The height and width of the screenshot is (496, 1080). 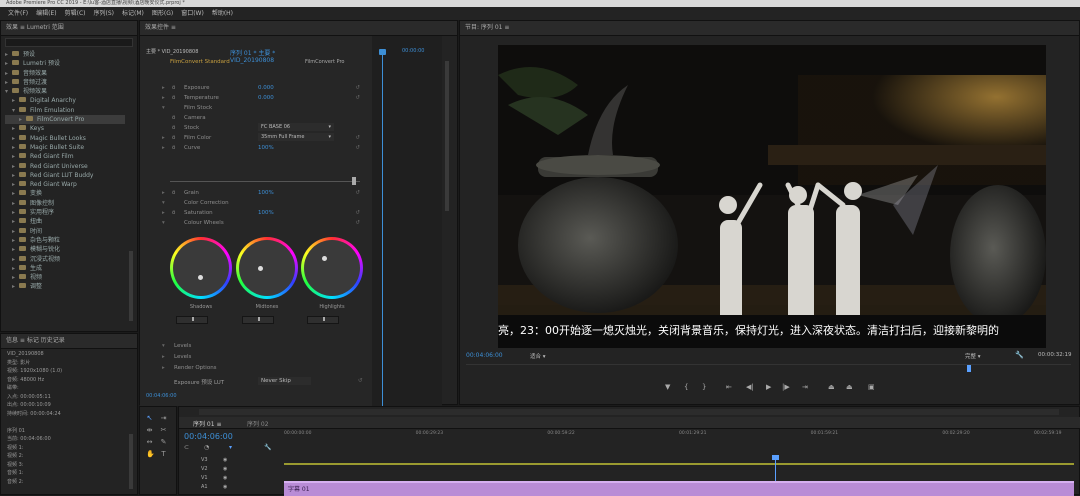 What do you see at coordinates (149, 430) in the screenshot?
I see `ripple-edit-tool-icon: ⇹` at bounding box center [149, 430].